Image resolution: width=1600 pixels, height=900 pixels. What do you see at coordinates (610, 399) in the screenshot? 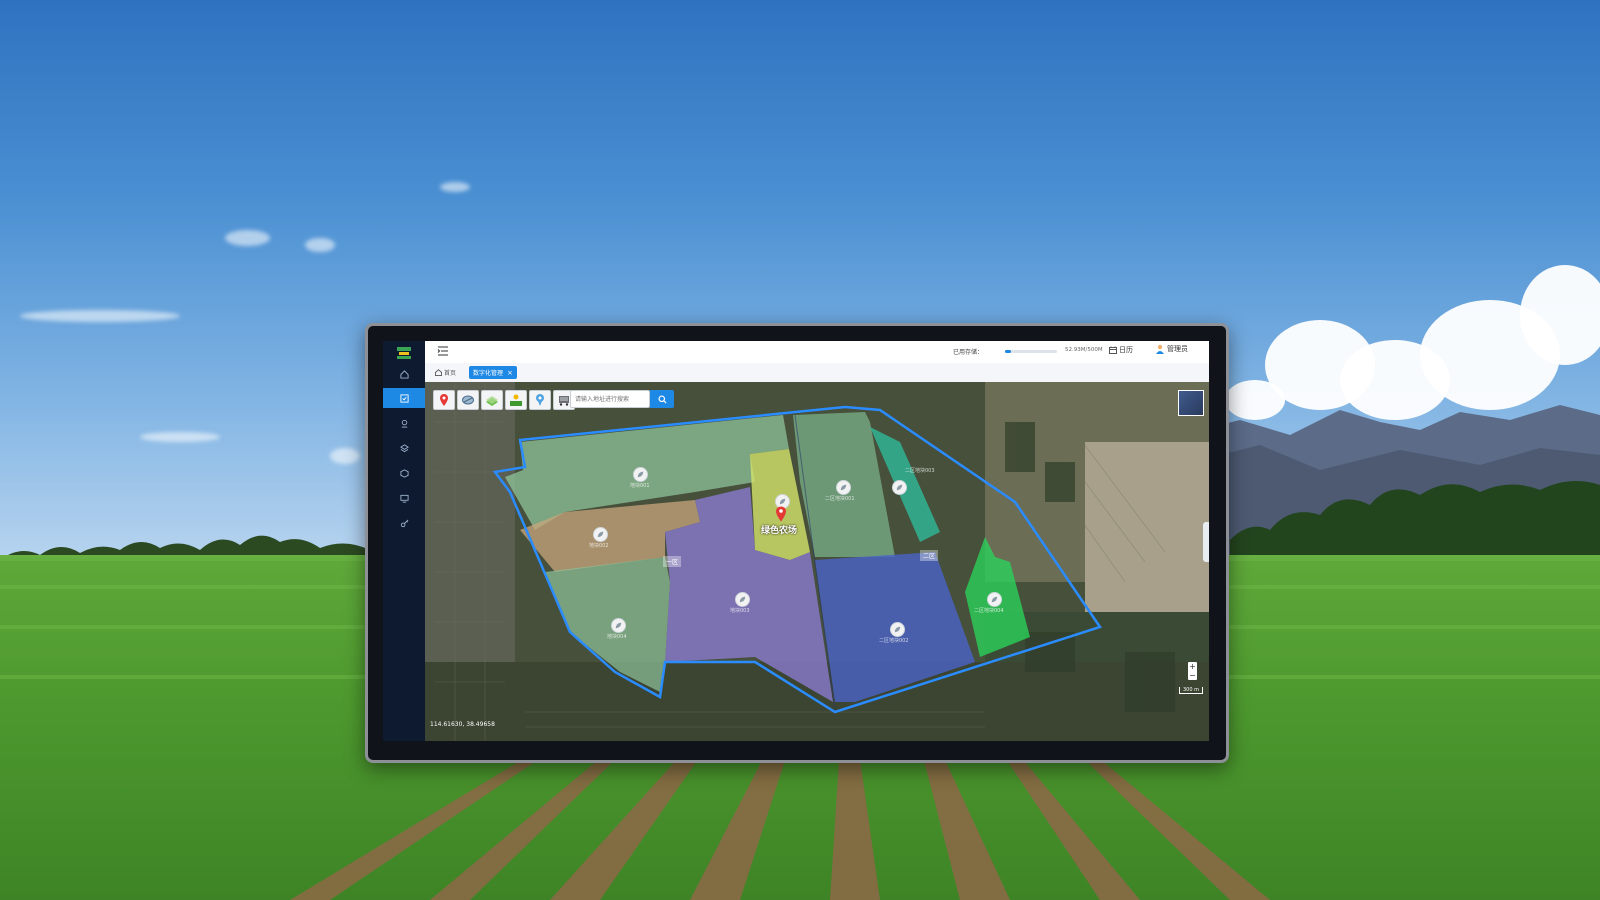
I see `address-search-input` at bounding box center [610, 399].